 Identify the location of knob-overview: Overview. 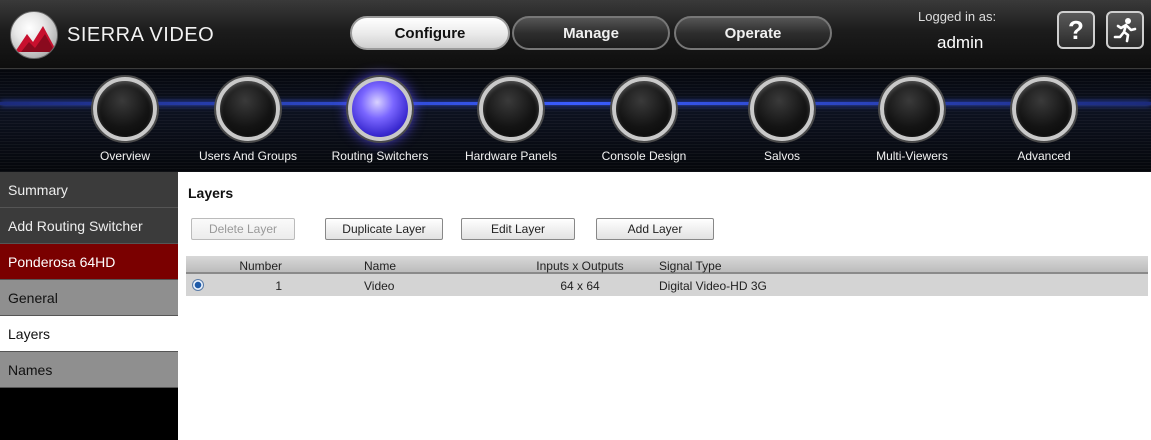
(125, 121).